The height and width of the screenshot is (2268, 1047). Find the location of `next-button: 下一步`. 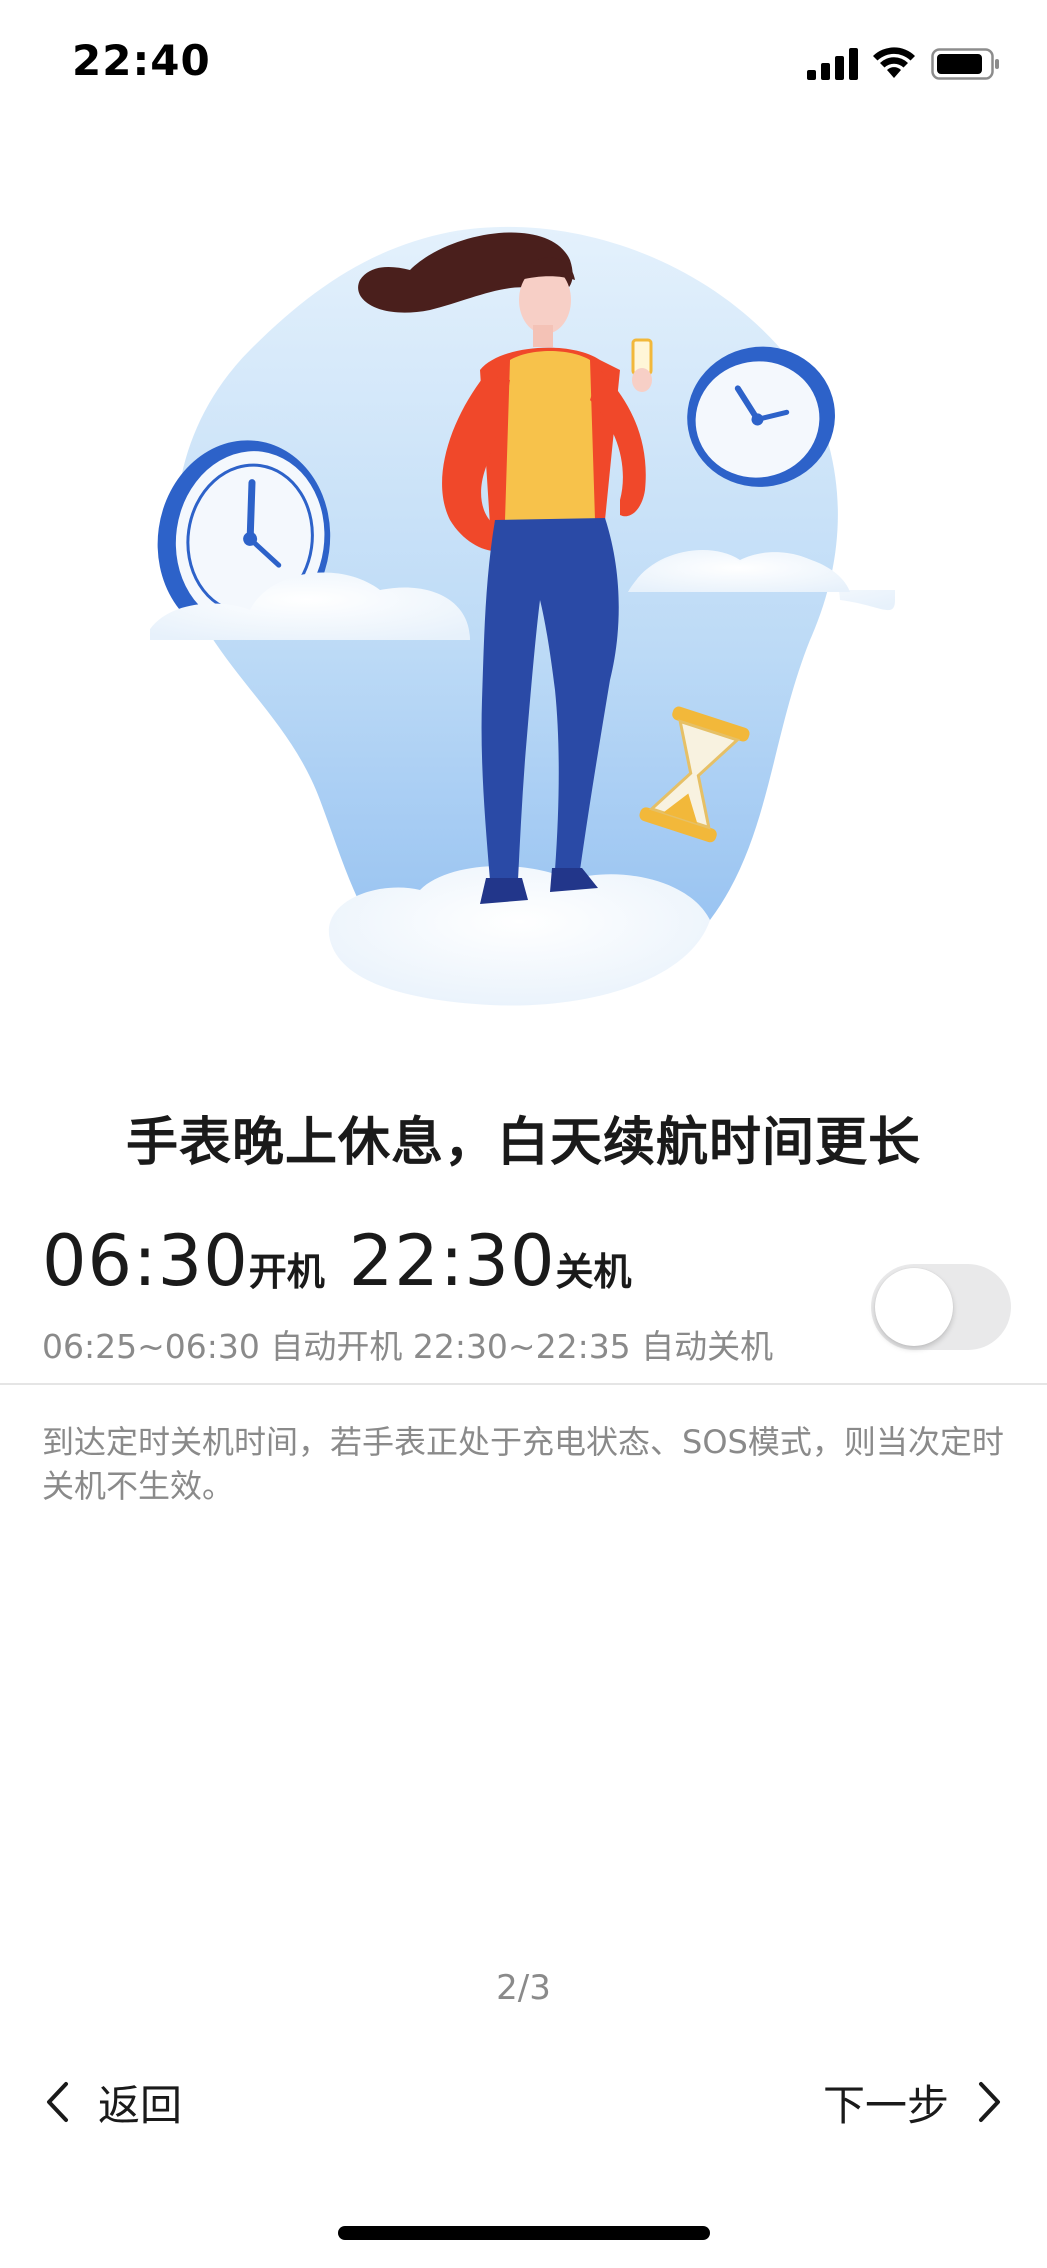

next-button: 下一步 is located at coordinates (913, 2102).